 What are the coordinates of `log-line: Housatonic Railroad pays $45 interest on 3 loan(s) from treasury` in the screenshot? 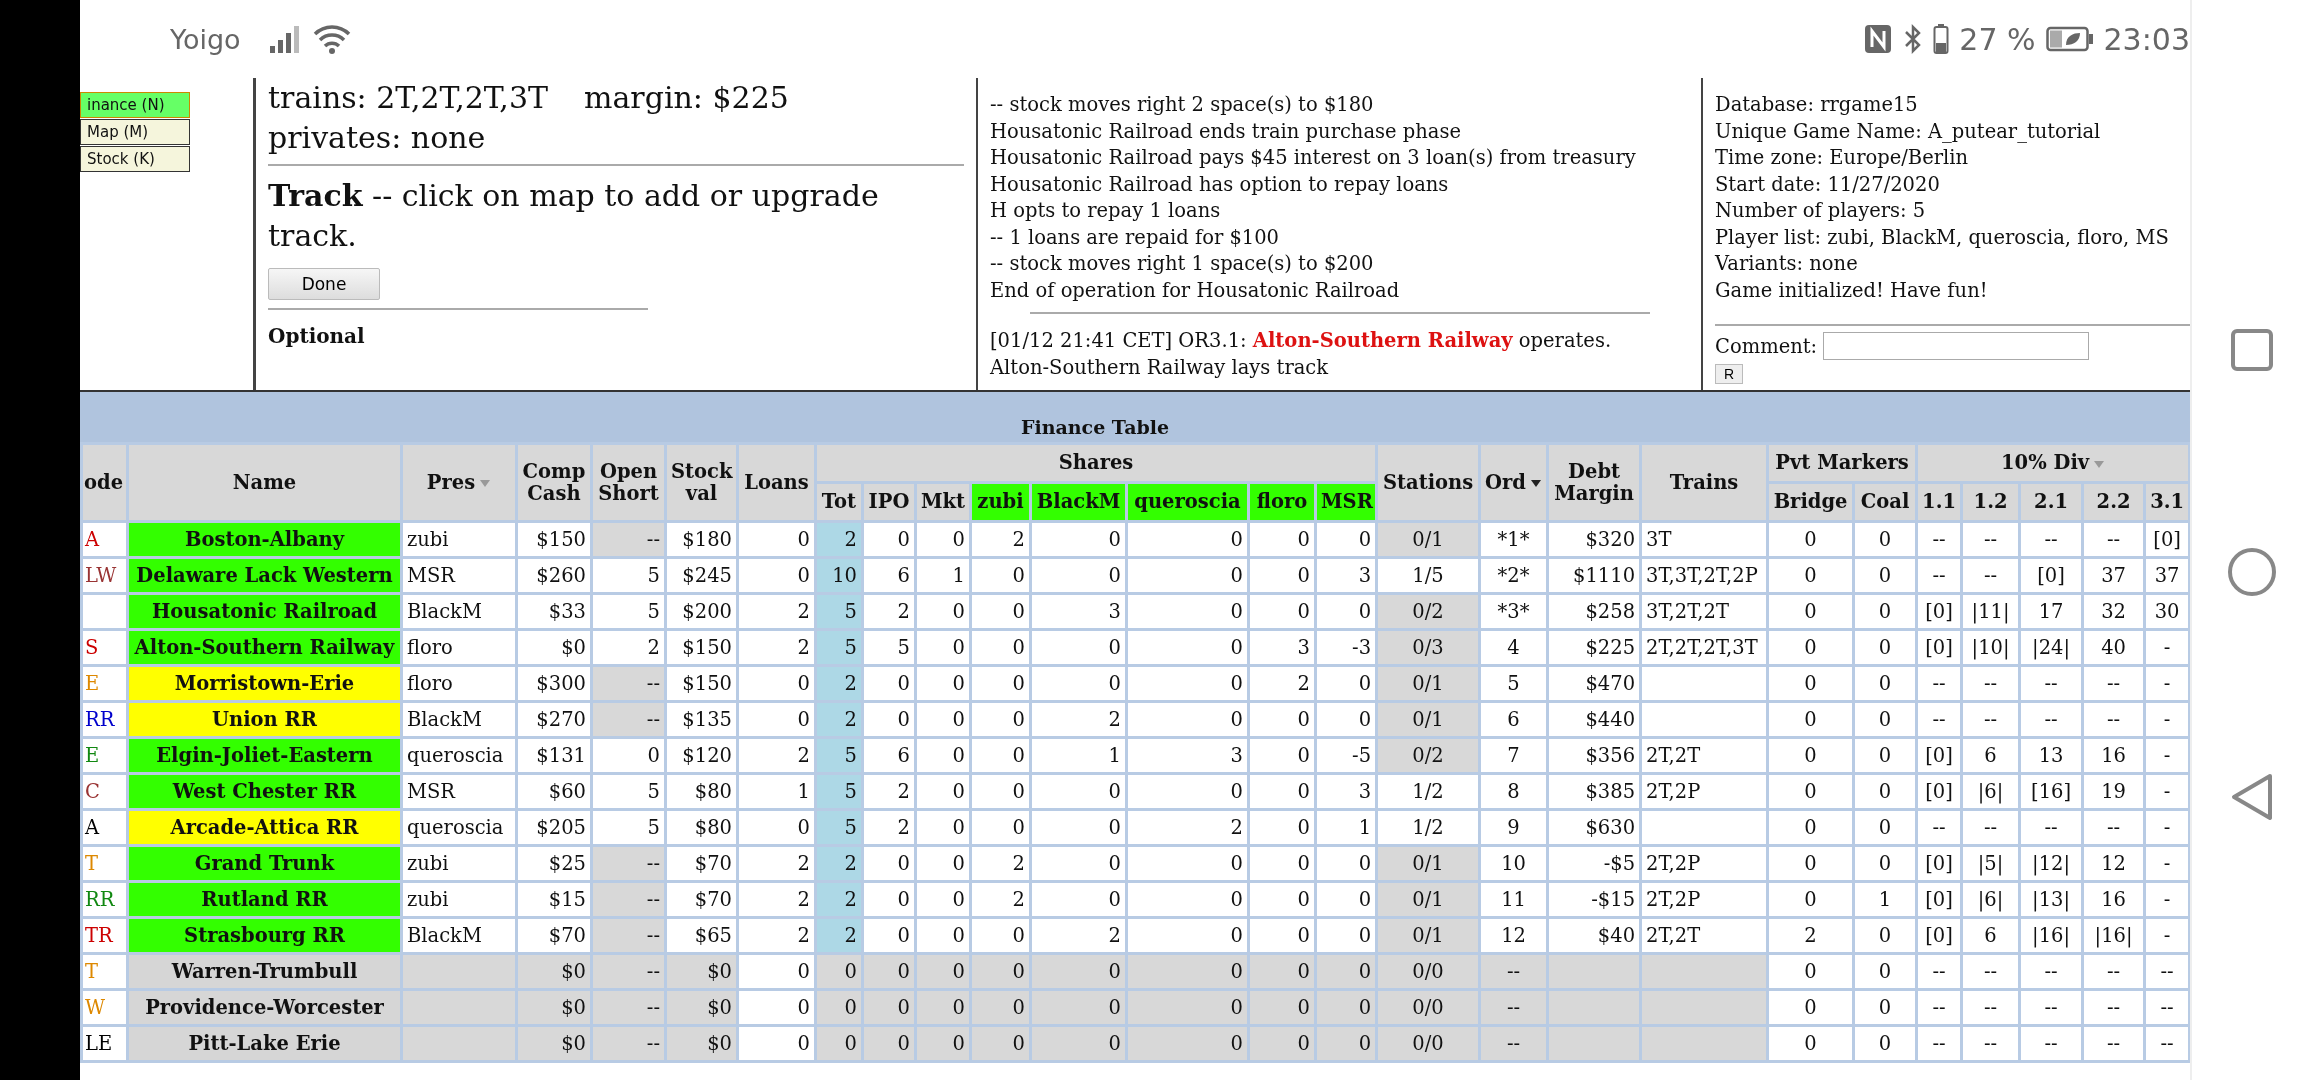 It's located at (1313, 158).